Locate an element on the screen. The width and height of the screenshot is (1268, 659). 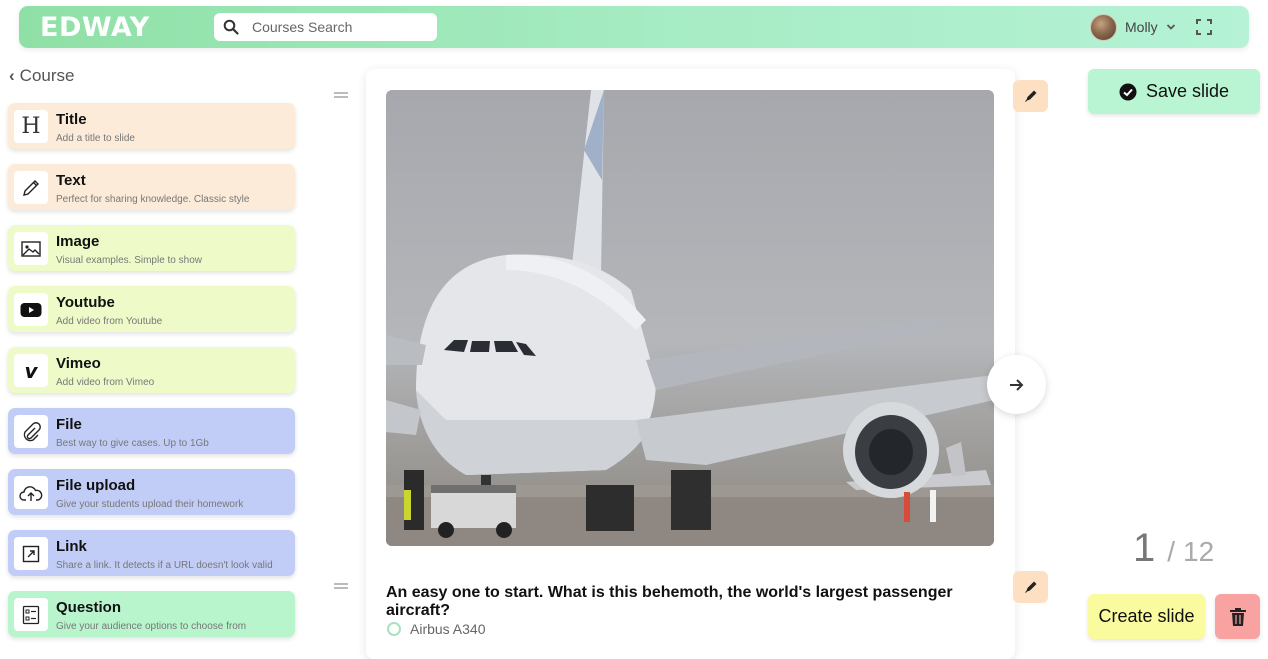
check-circle-icon is located at coordinates (1128, 91).